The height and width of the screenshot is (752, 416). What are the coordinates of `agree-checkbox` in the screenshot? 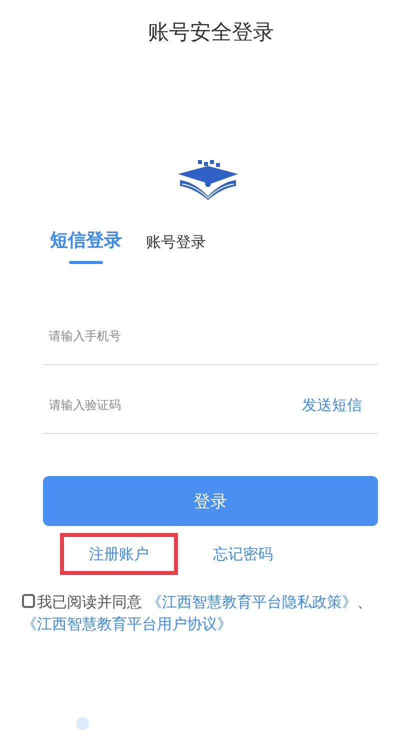 It's located at (28, 601).